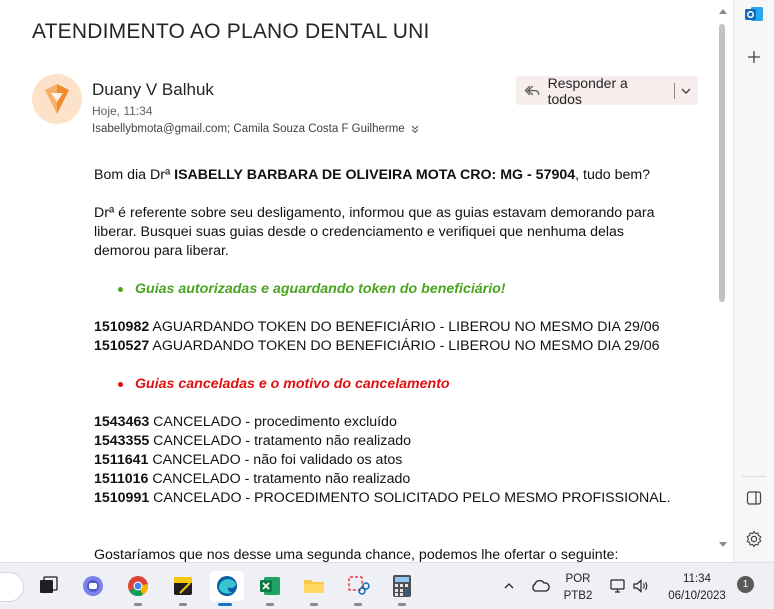 The height and width of the screenshot is (609, 774). I want to click on outlook-icon, so click(754, 14).